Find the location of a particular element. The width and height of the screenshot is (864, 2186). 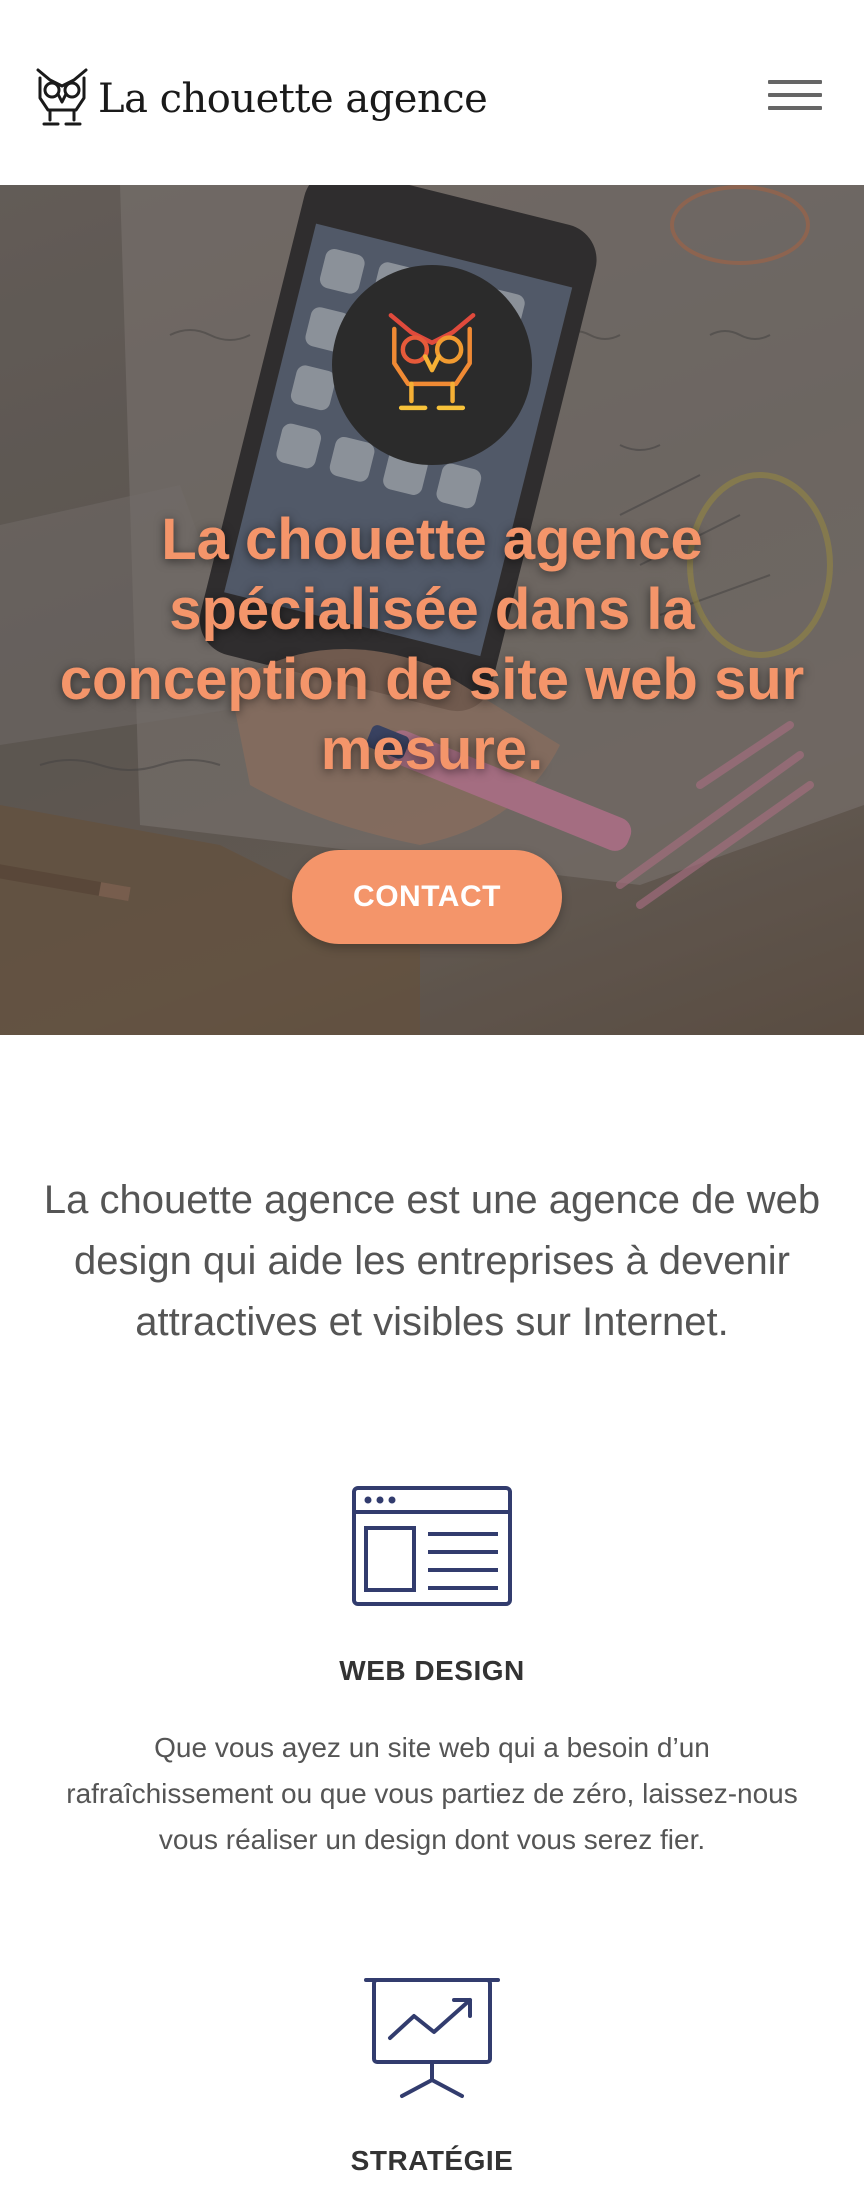

strategy-presentation-icon is located at coordinates (432, 2038).